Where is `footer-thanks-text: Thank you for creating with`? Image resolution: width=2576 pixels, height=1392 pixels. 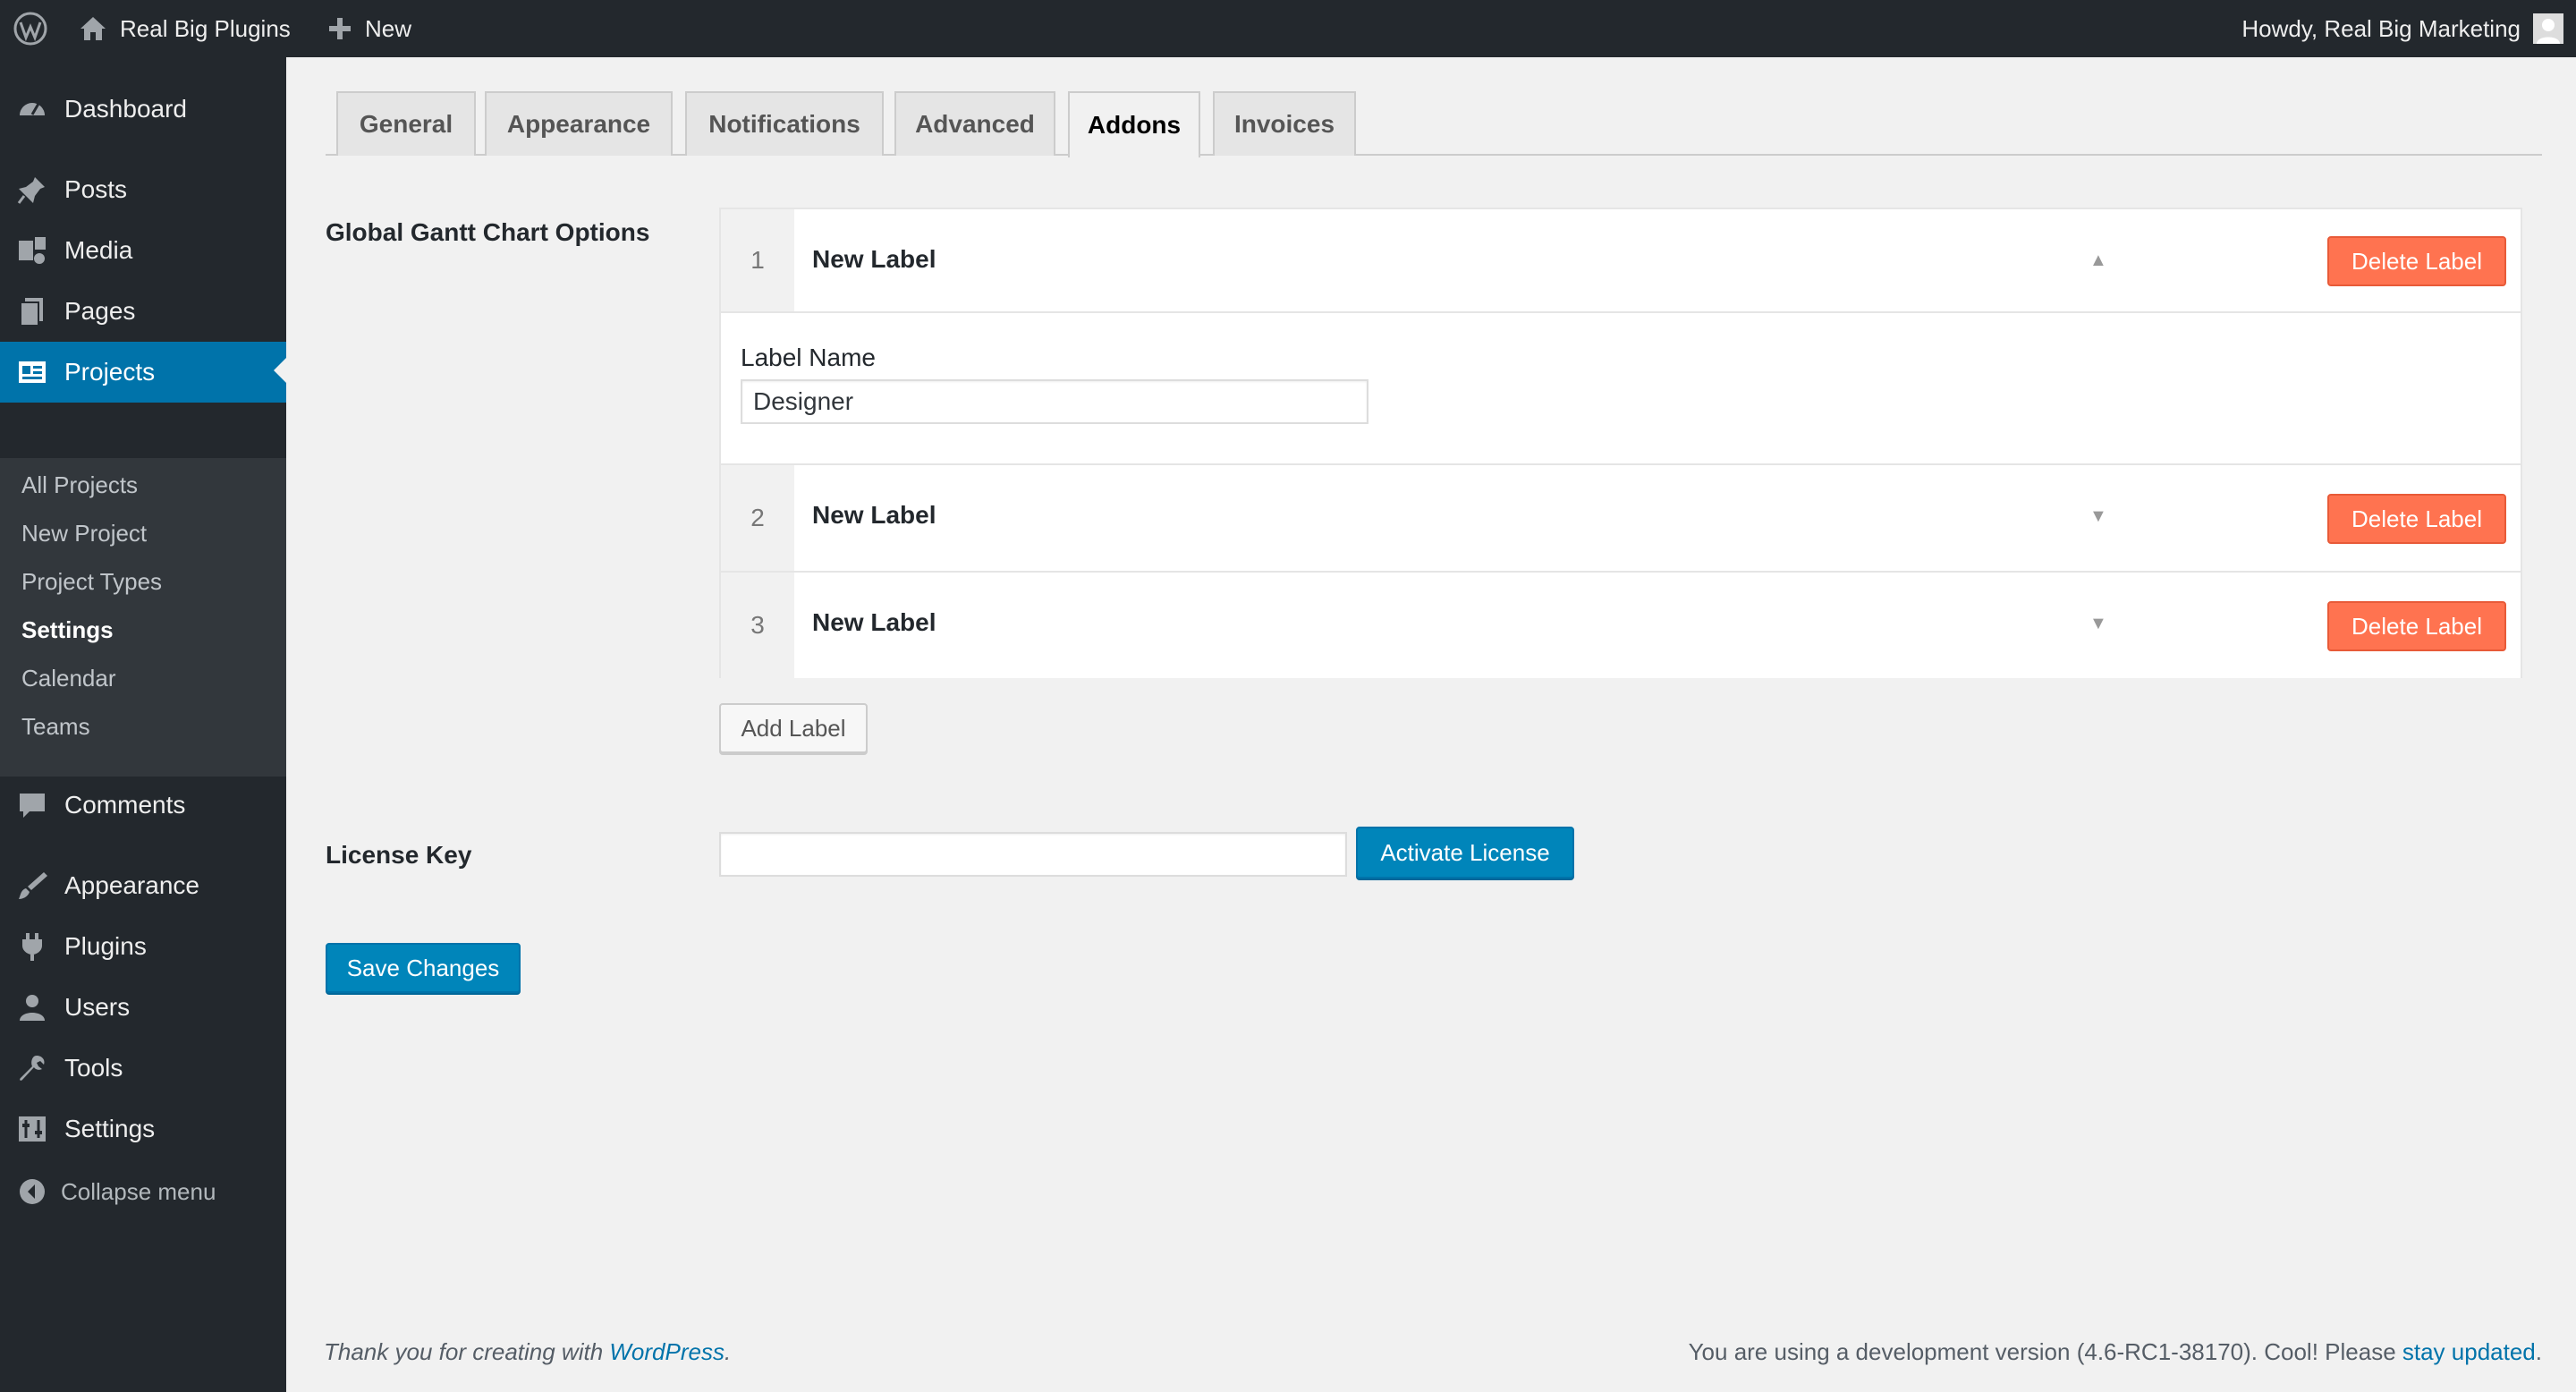 footer-thanks-text: Thank you for creating with is located at coordinates (467, 1351).